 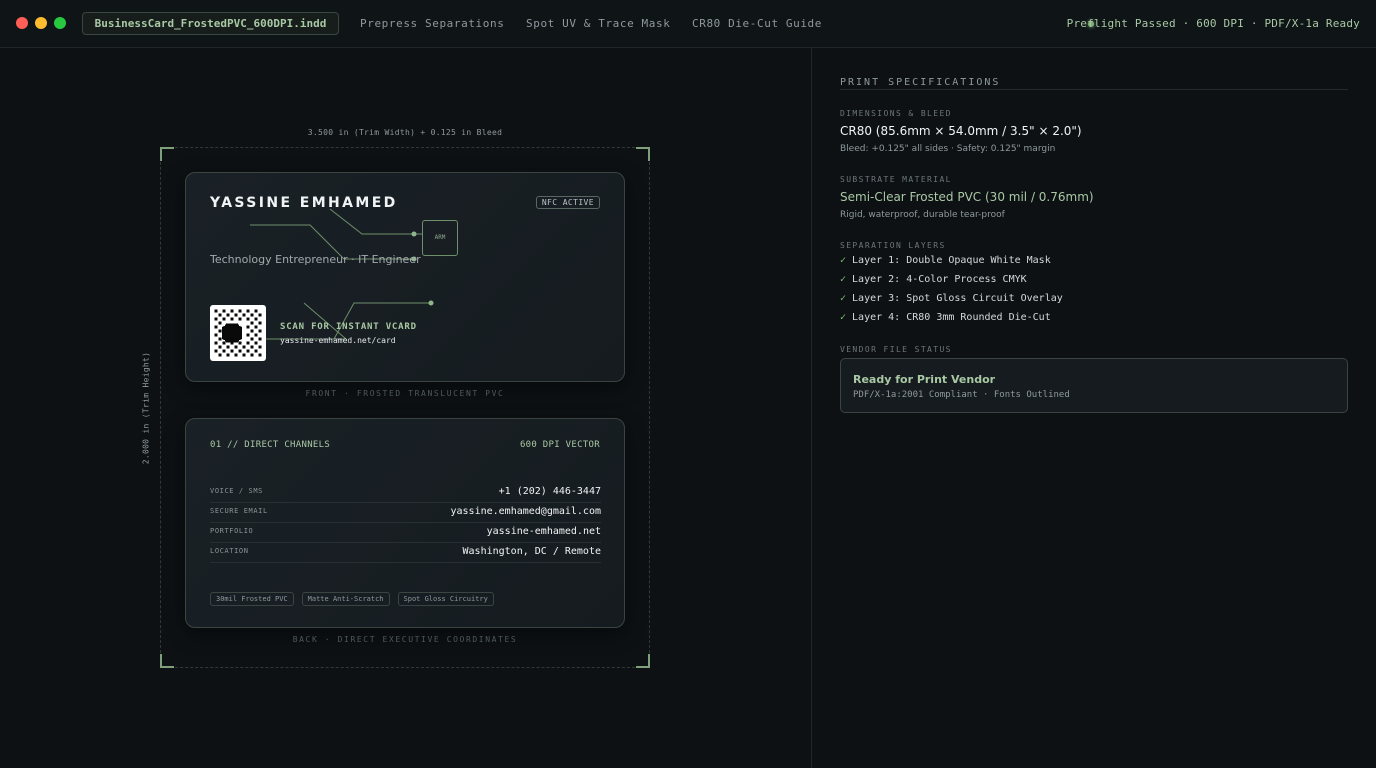 I want to click on contact-row-portfolio: PORTFOLIO yassine-emhamed.net, so click(x=405, y=533).